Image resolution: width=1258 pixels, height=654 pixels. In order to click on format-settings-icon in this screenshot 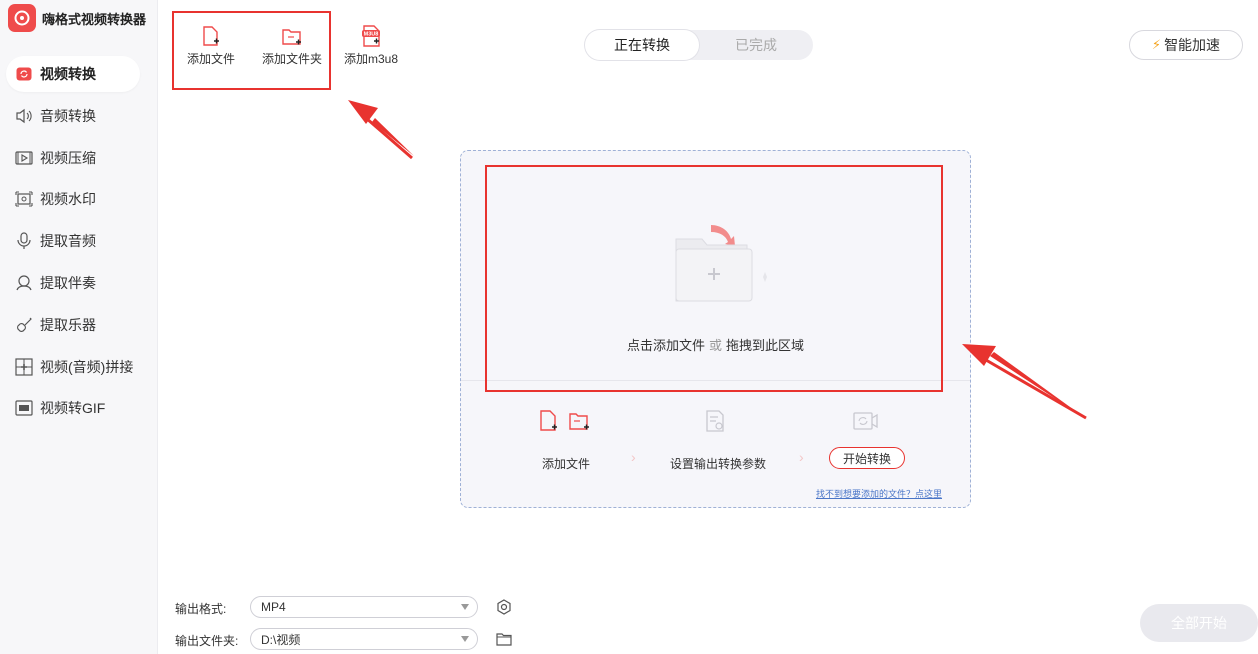, I will do `click(504, 607)`.